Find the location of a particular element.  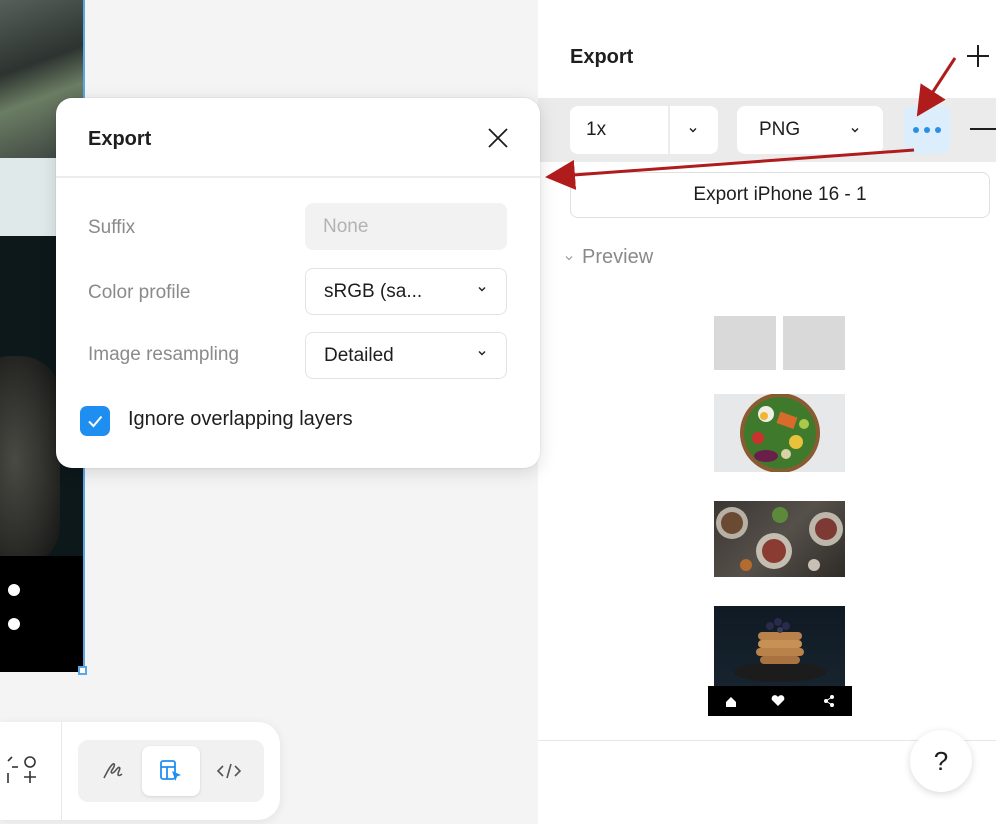

scale-divider is located at coordinates (669, 130).